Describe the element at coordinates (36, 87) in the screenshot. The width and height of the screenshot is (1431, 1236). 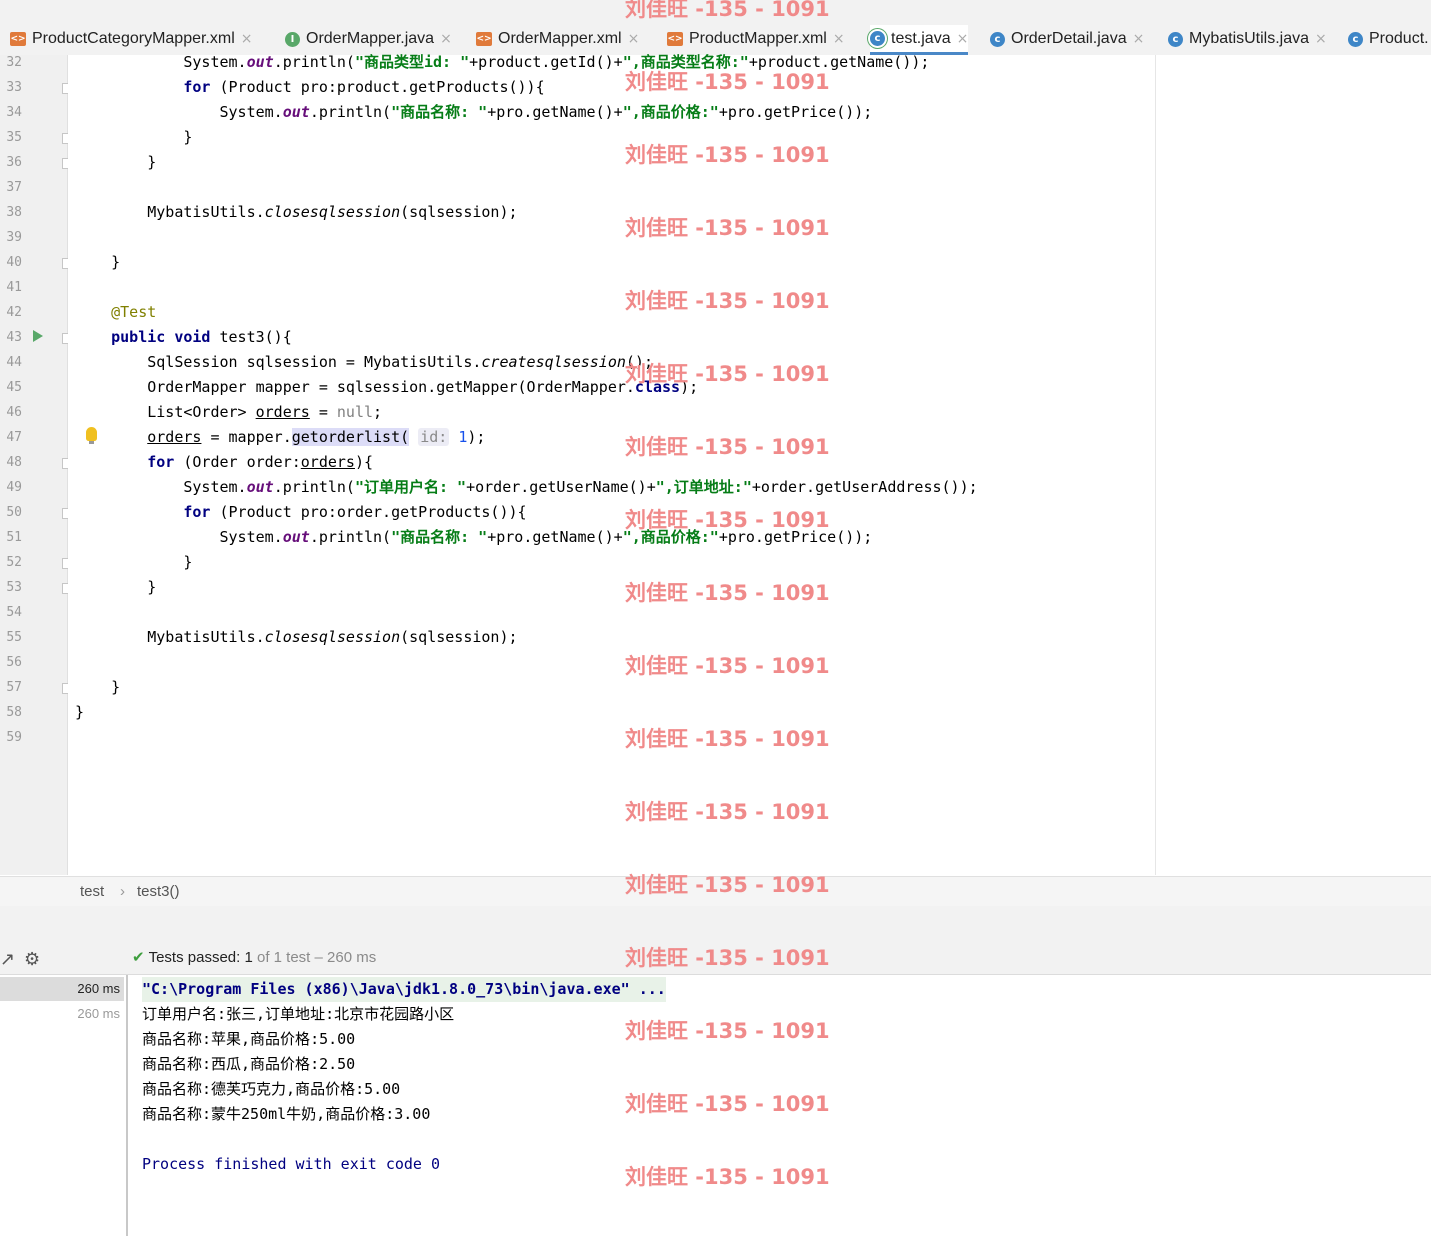
I see `gutter-line: 33` at that location.